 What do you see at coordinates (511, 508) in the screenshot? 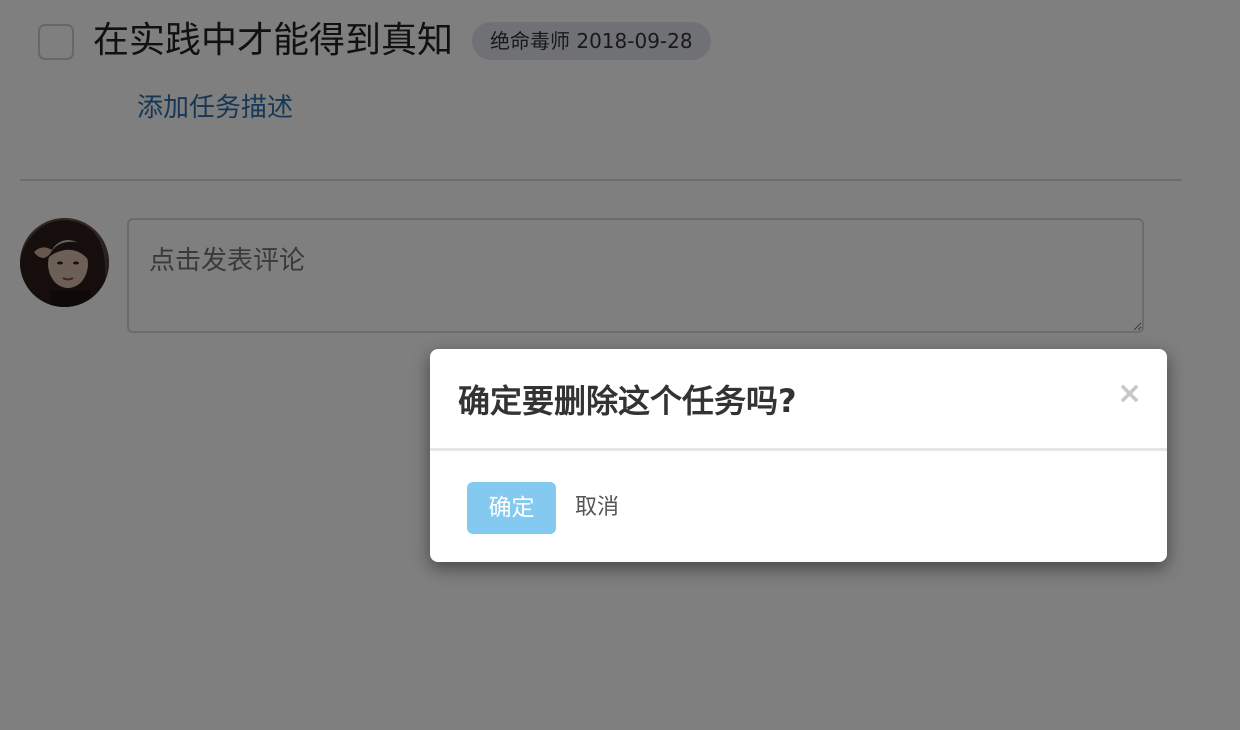
I see `confirm-button: 确定` at bounding box center [511, 508].